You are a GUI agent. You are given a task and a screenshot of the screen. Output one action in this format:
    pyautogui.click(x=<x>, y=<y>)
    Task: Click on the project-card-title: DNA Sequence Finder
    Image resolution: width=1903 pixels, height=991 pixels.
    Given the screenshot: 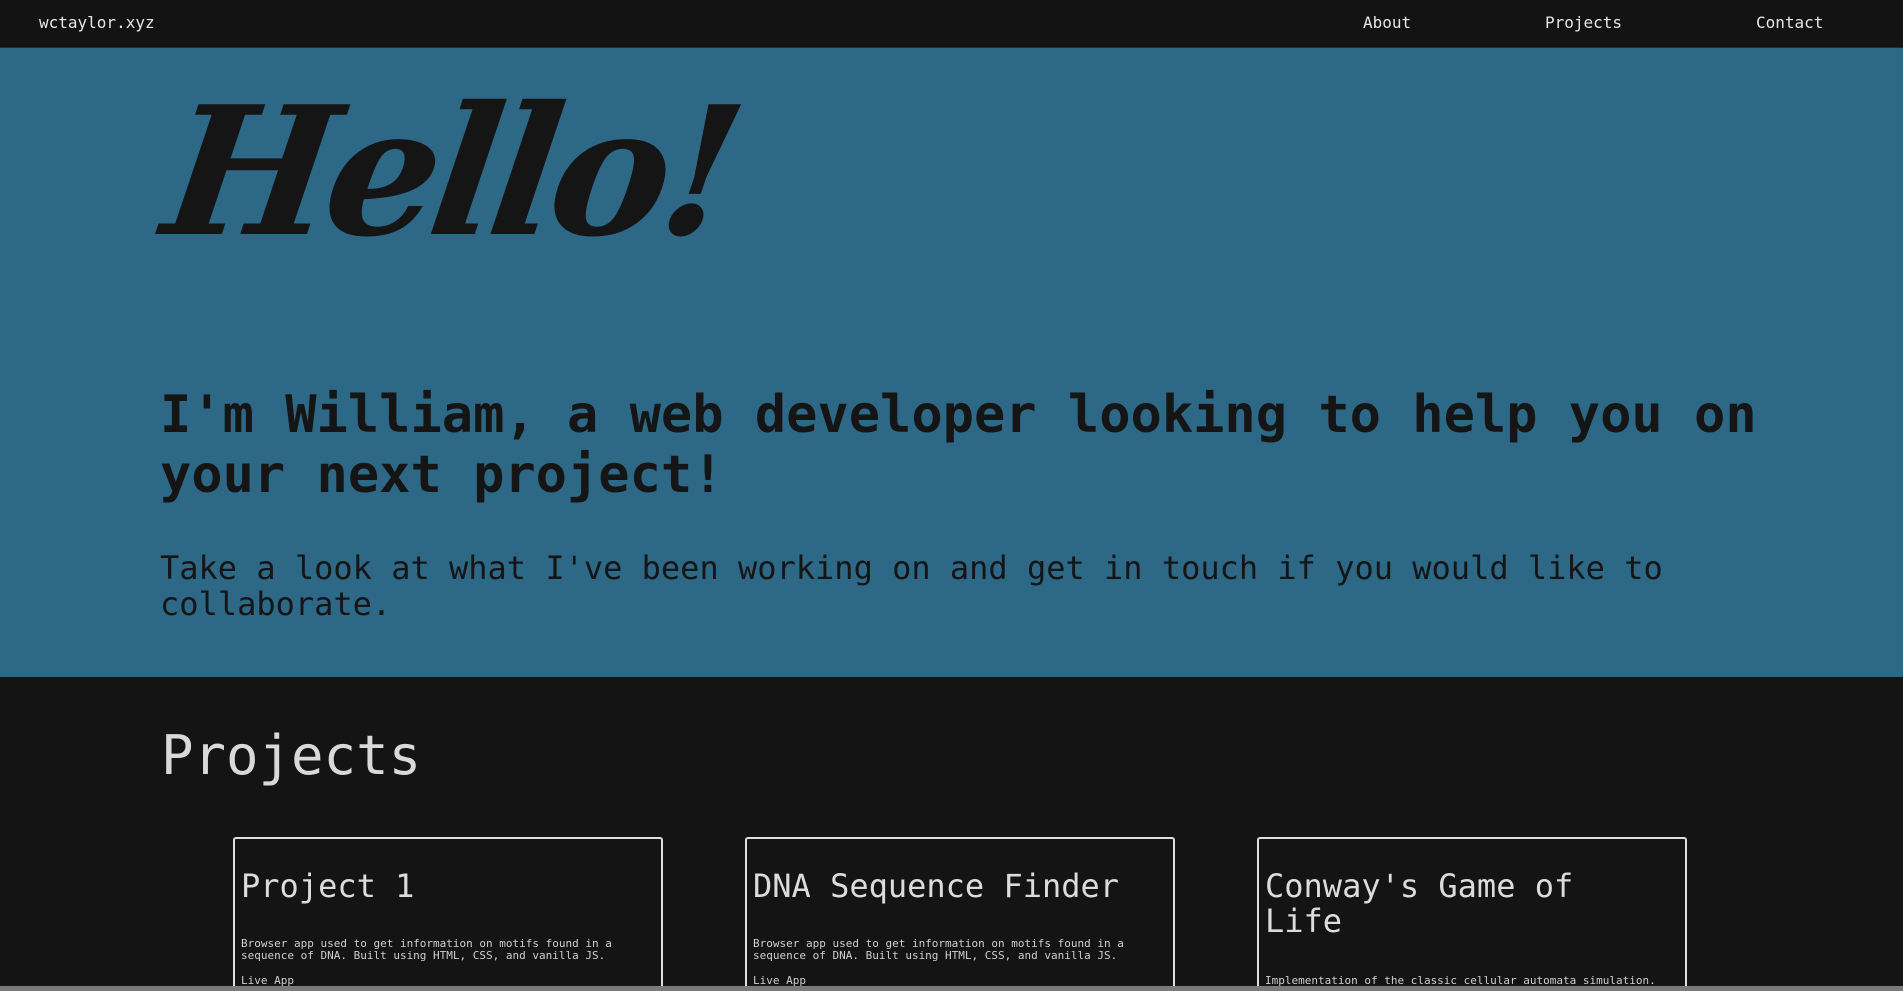 What is the action you would take?
    pyautogui.click(x=936, y=886)
    